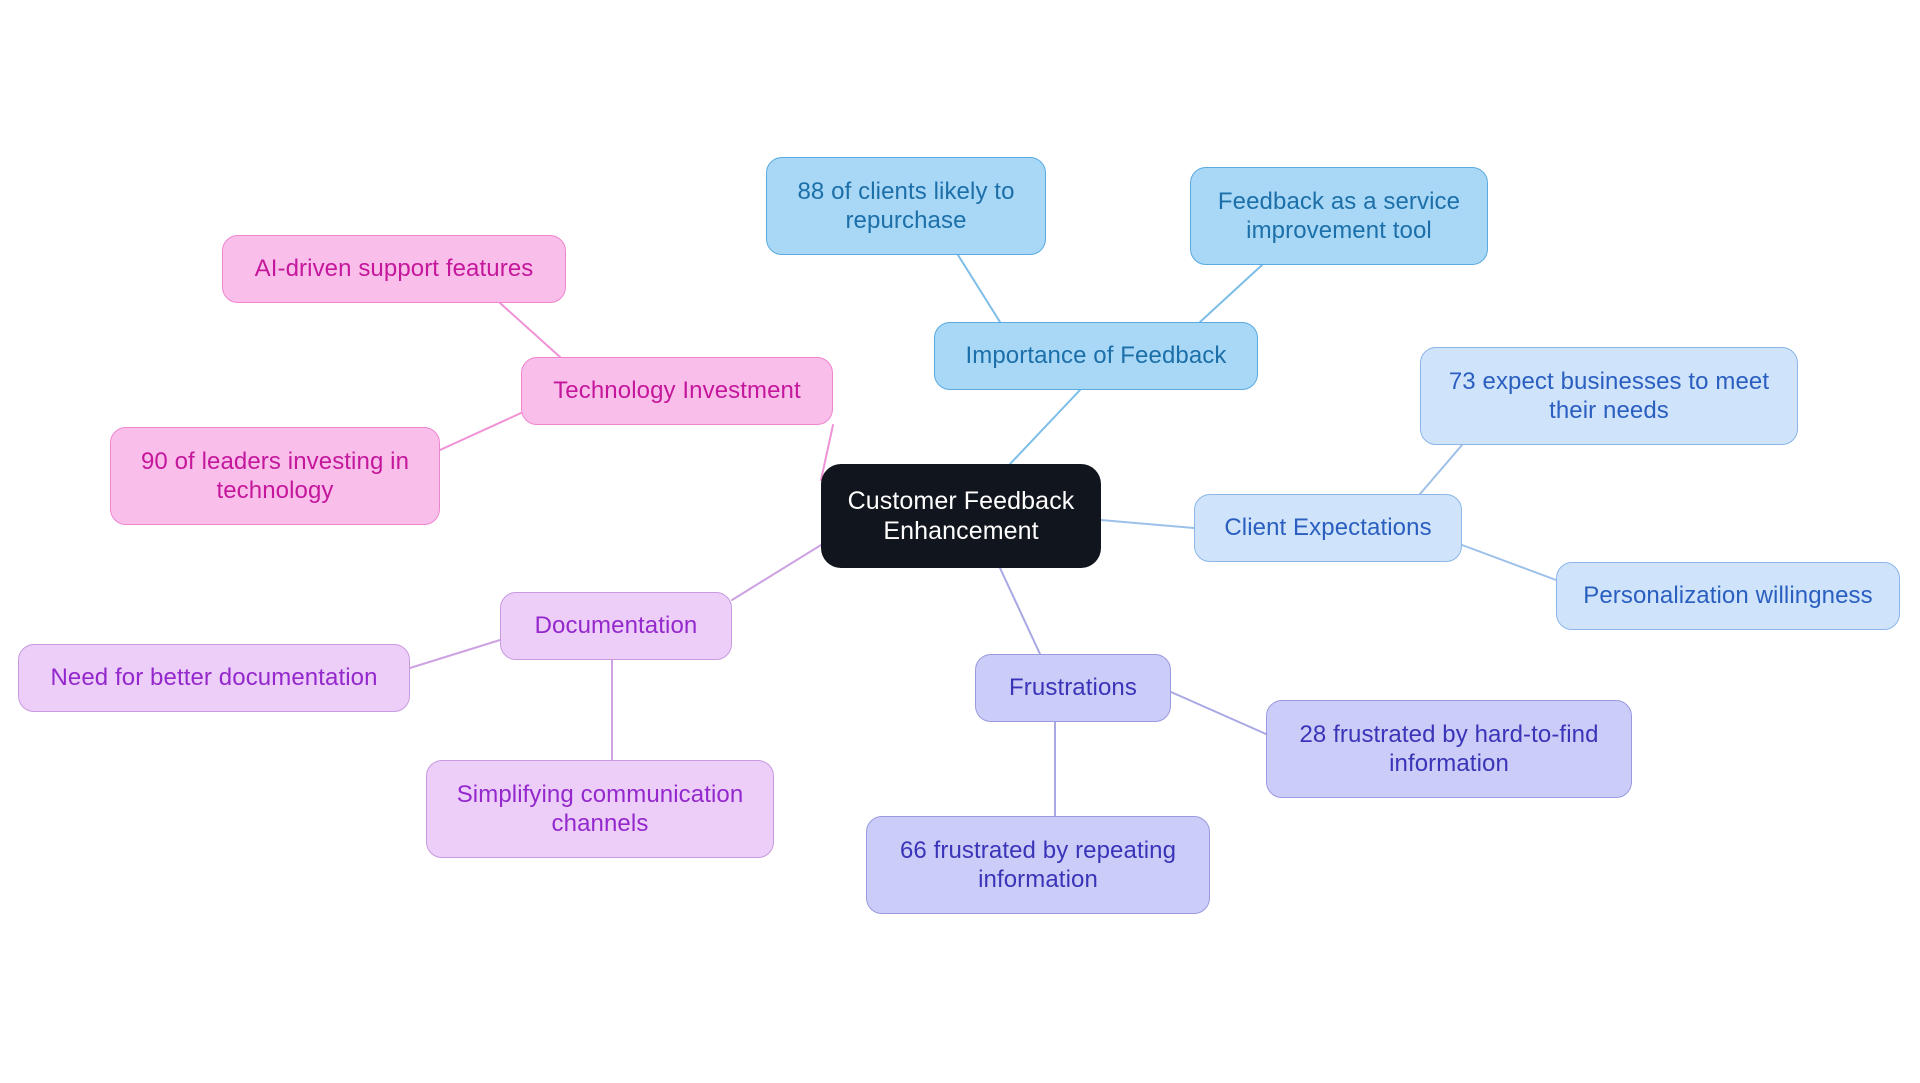 The width and height of the screenshot is (1920, 1083). I want to click on leaf-node-personalization-willingness: Personalization willingness, so click(1728, 596).